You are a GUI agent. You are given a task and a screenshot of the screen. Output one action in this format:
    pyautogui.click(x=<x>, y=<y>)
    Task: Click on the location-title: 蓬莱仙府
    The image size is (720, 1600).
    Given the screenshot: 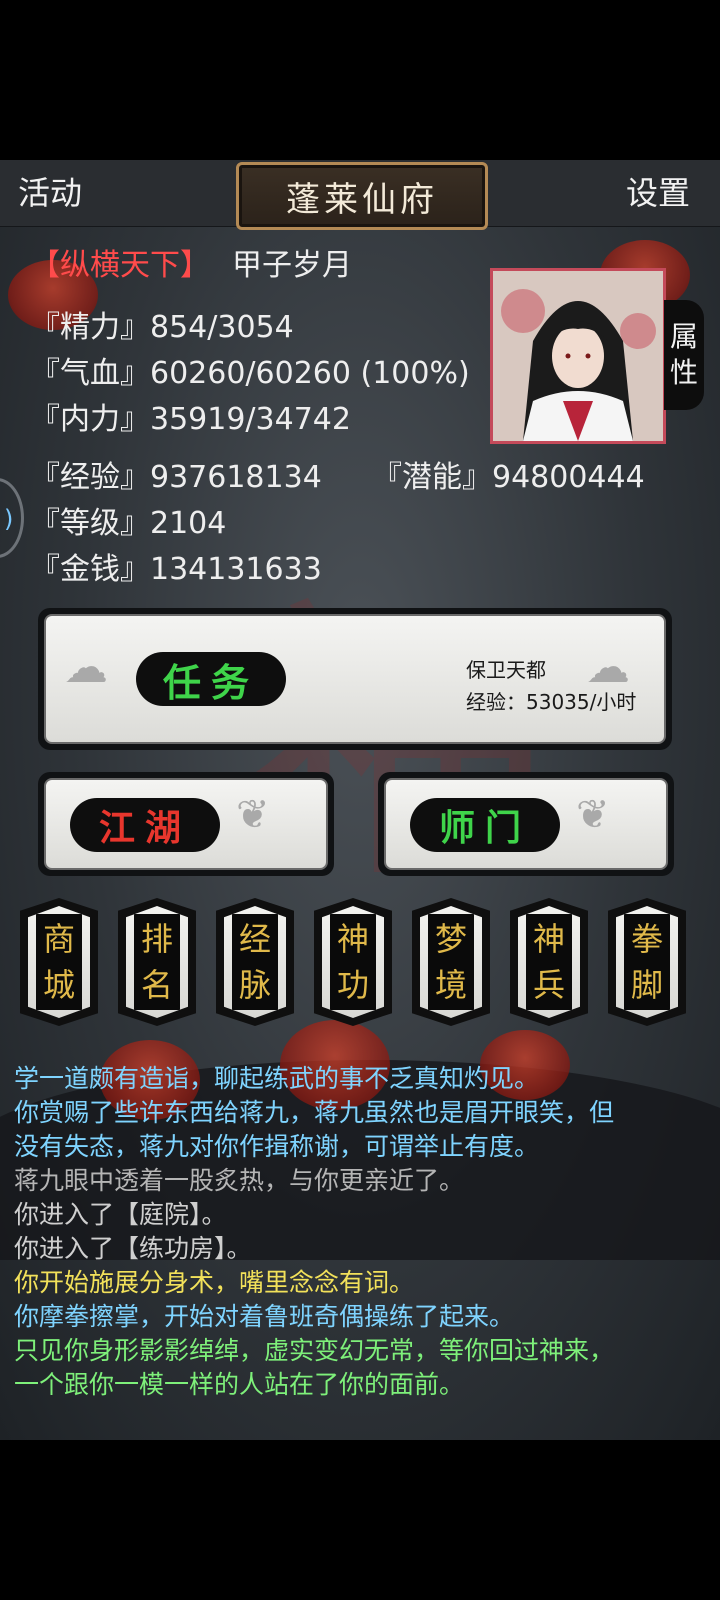 What is the action you would take?
    pyautogui.click(x=362, y=199)
    